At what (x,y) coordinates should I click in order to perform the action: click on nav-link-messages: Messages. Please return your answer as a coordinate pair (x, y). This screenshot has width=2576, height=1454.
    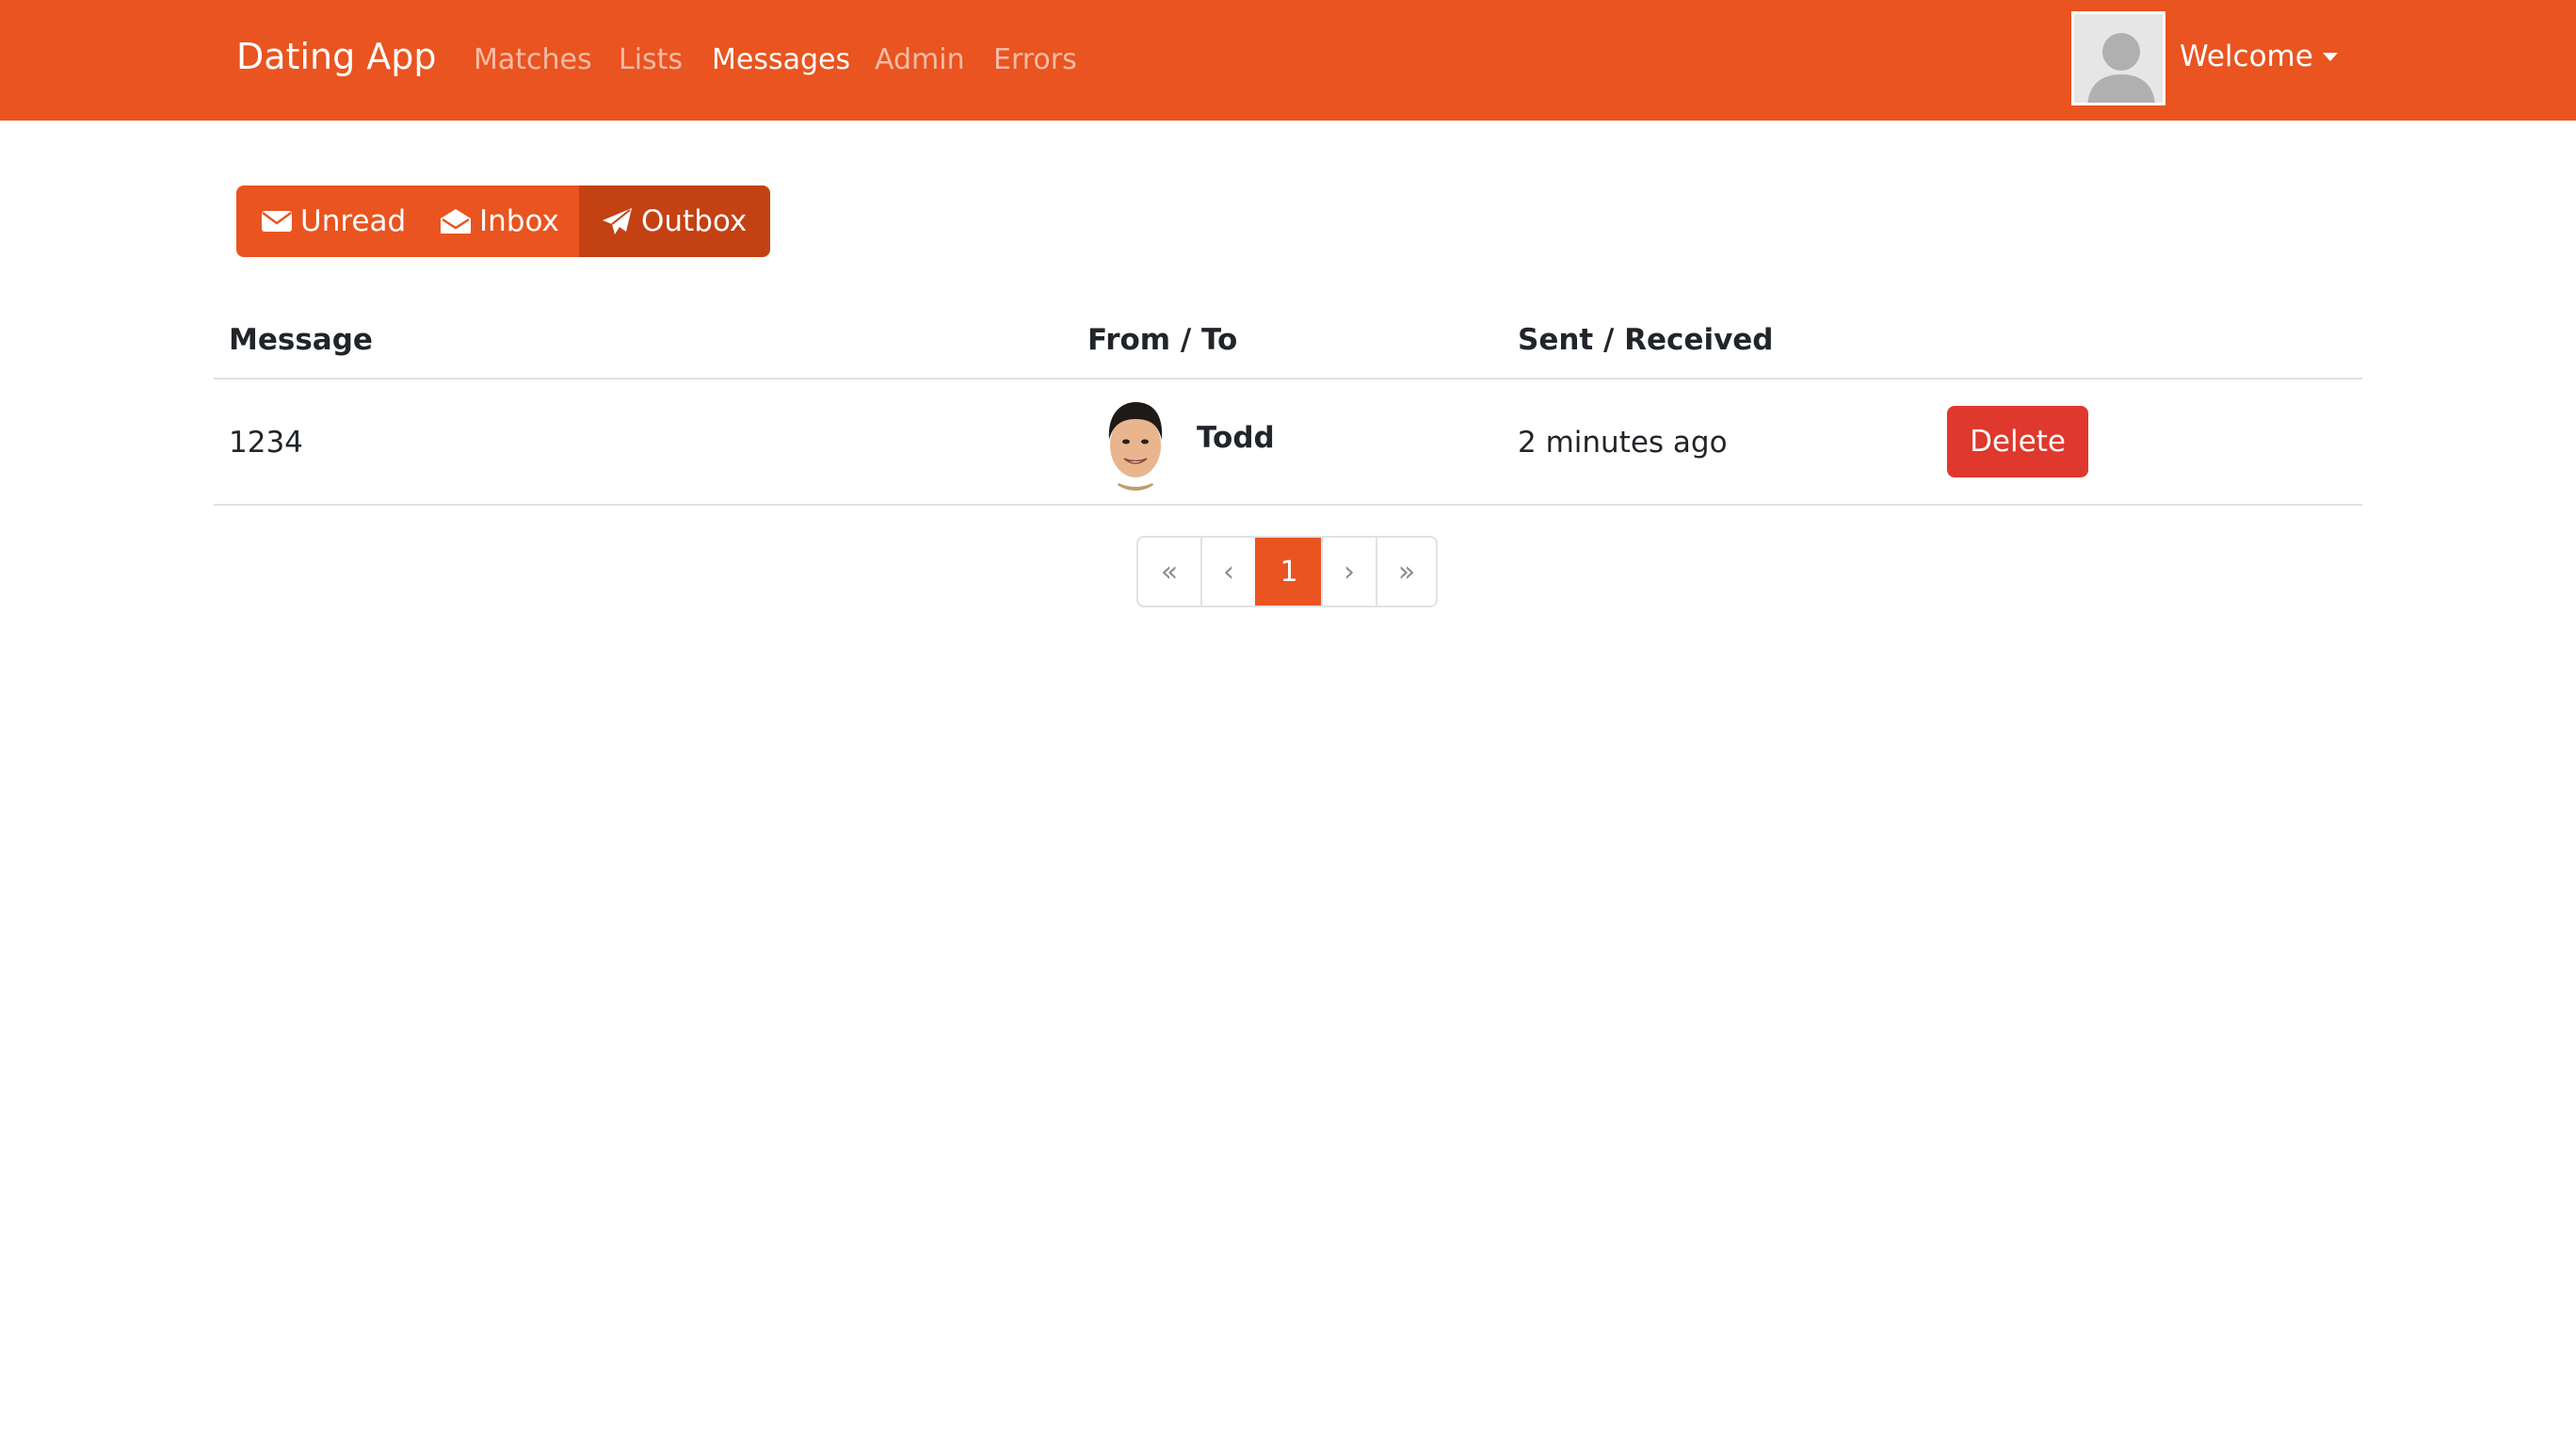
    Looking at the image, I should click on (781, 59).